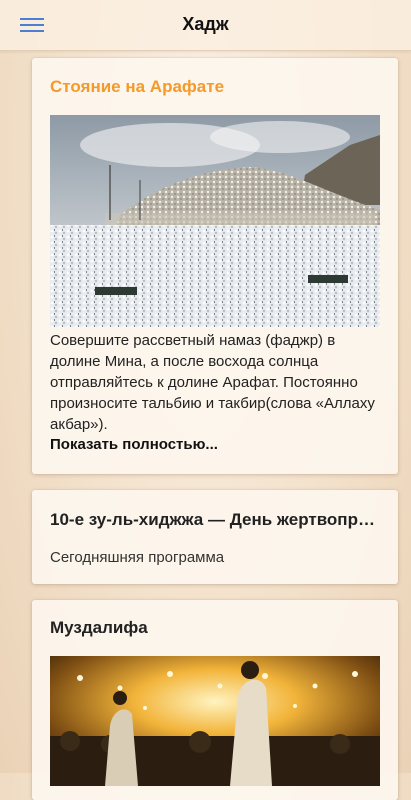 The width and height of the screenshot is (411, 800). What do you see at coordinates (137, 86) in the screenshot?
I see `card-title: Стояние на Арафате` at bounding box center [137, 86].